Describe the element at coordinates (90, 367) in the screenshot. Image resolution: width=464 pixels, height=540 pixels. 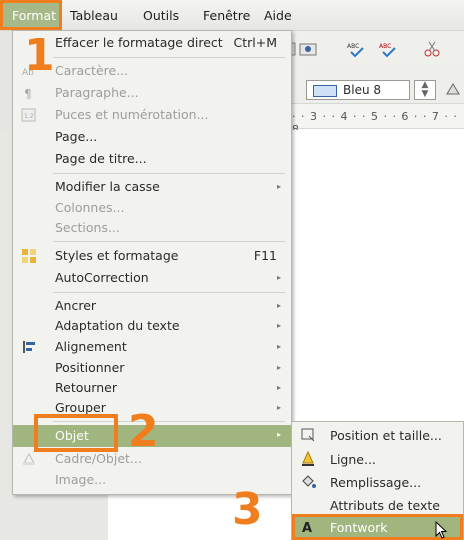
I see `menu-item-label: Positionner` at that location.